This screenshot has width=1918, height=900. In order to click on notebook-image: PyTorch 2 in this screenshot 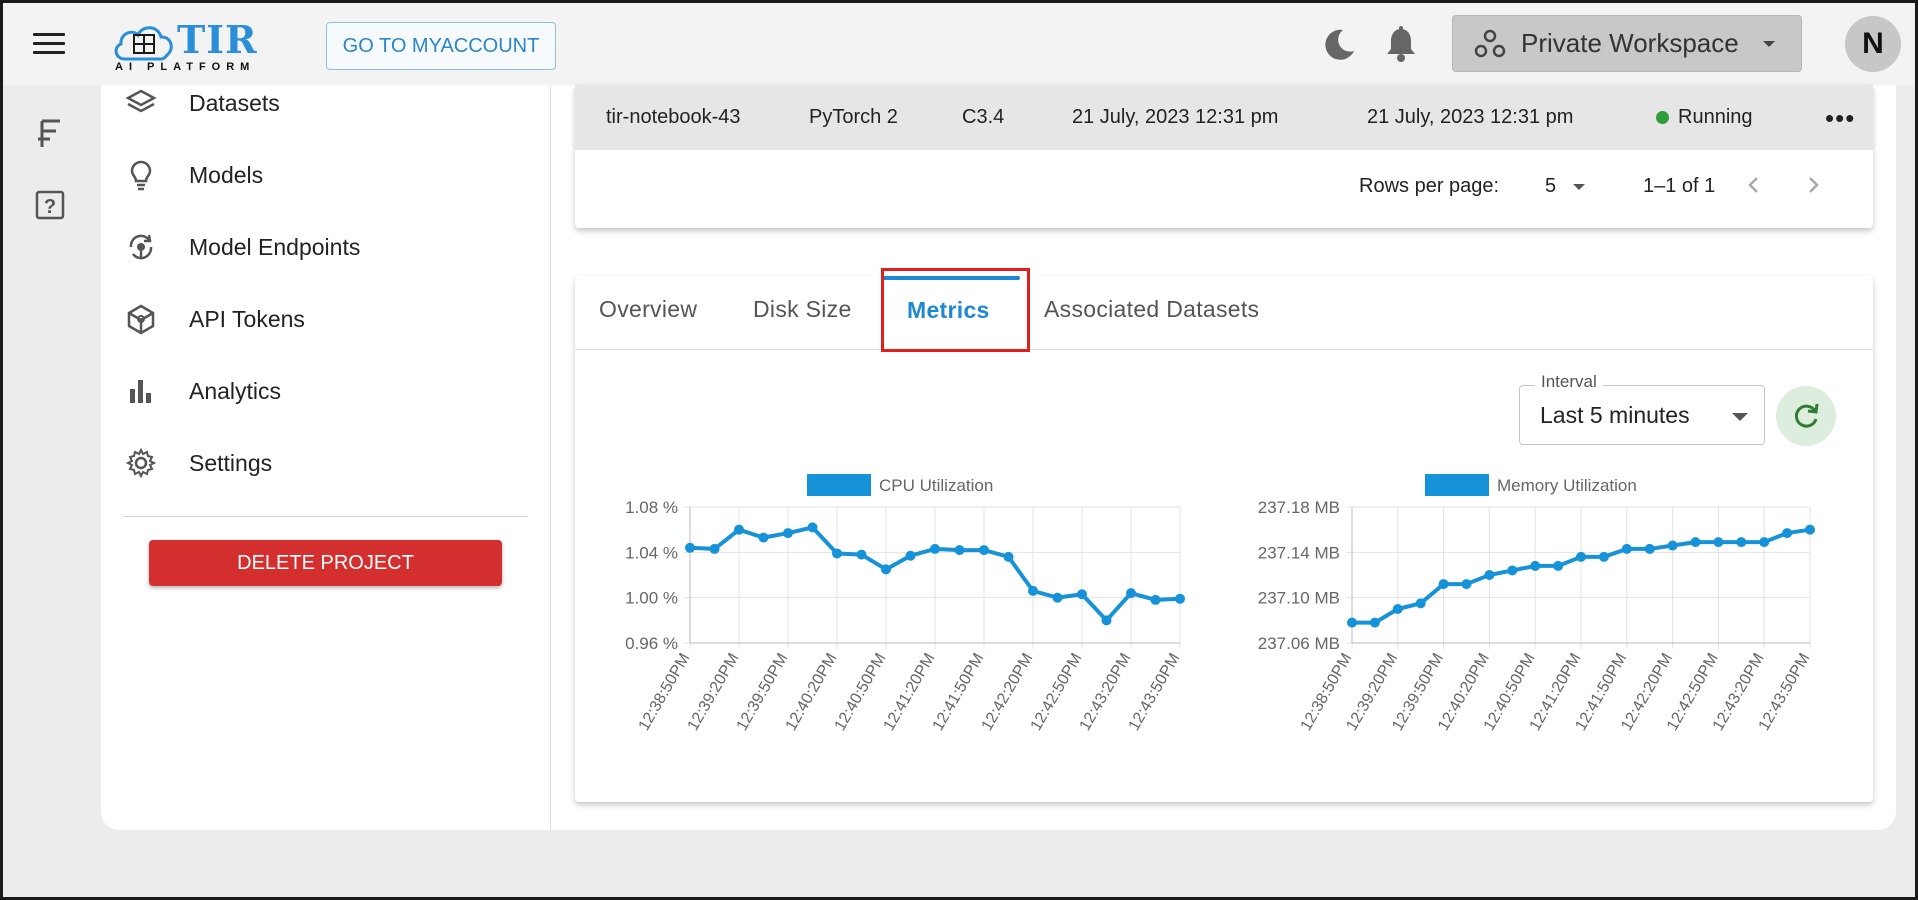, I will do `click(853, 117)`.